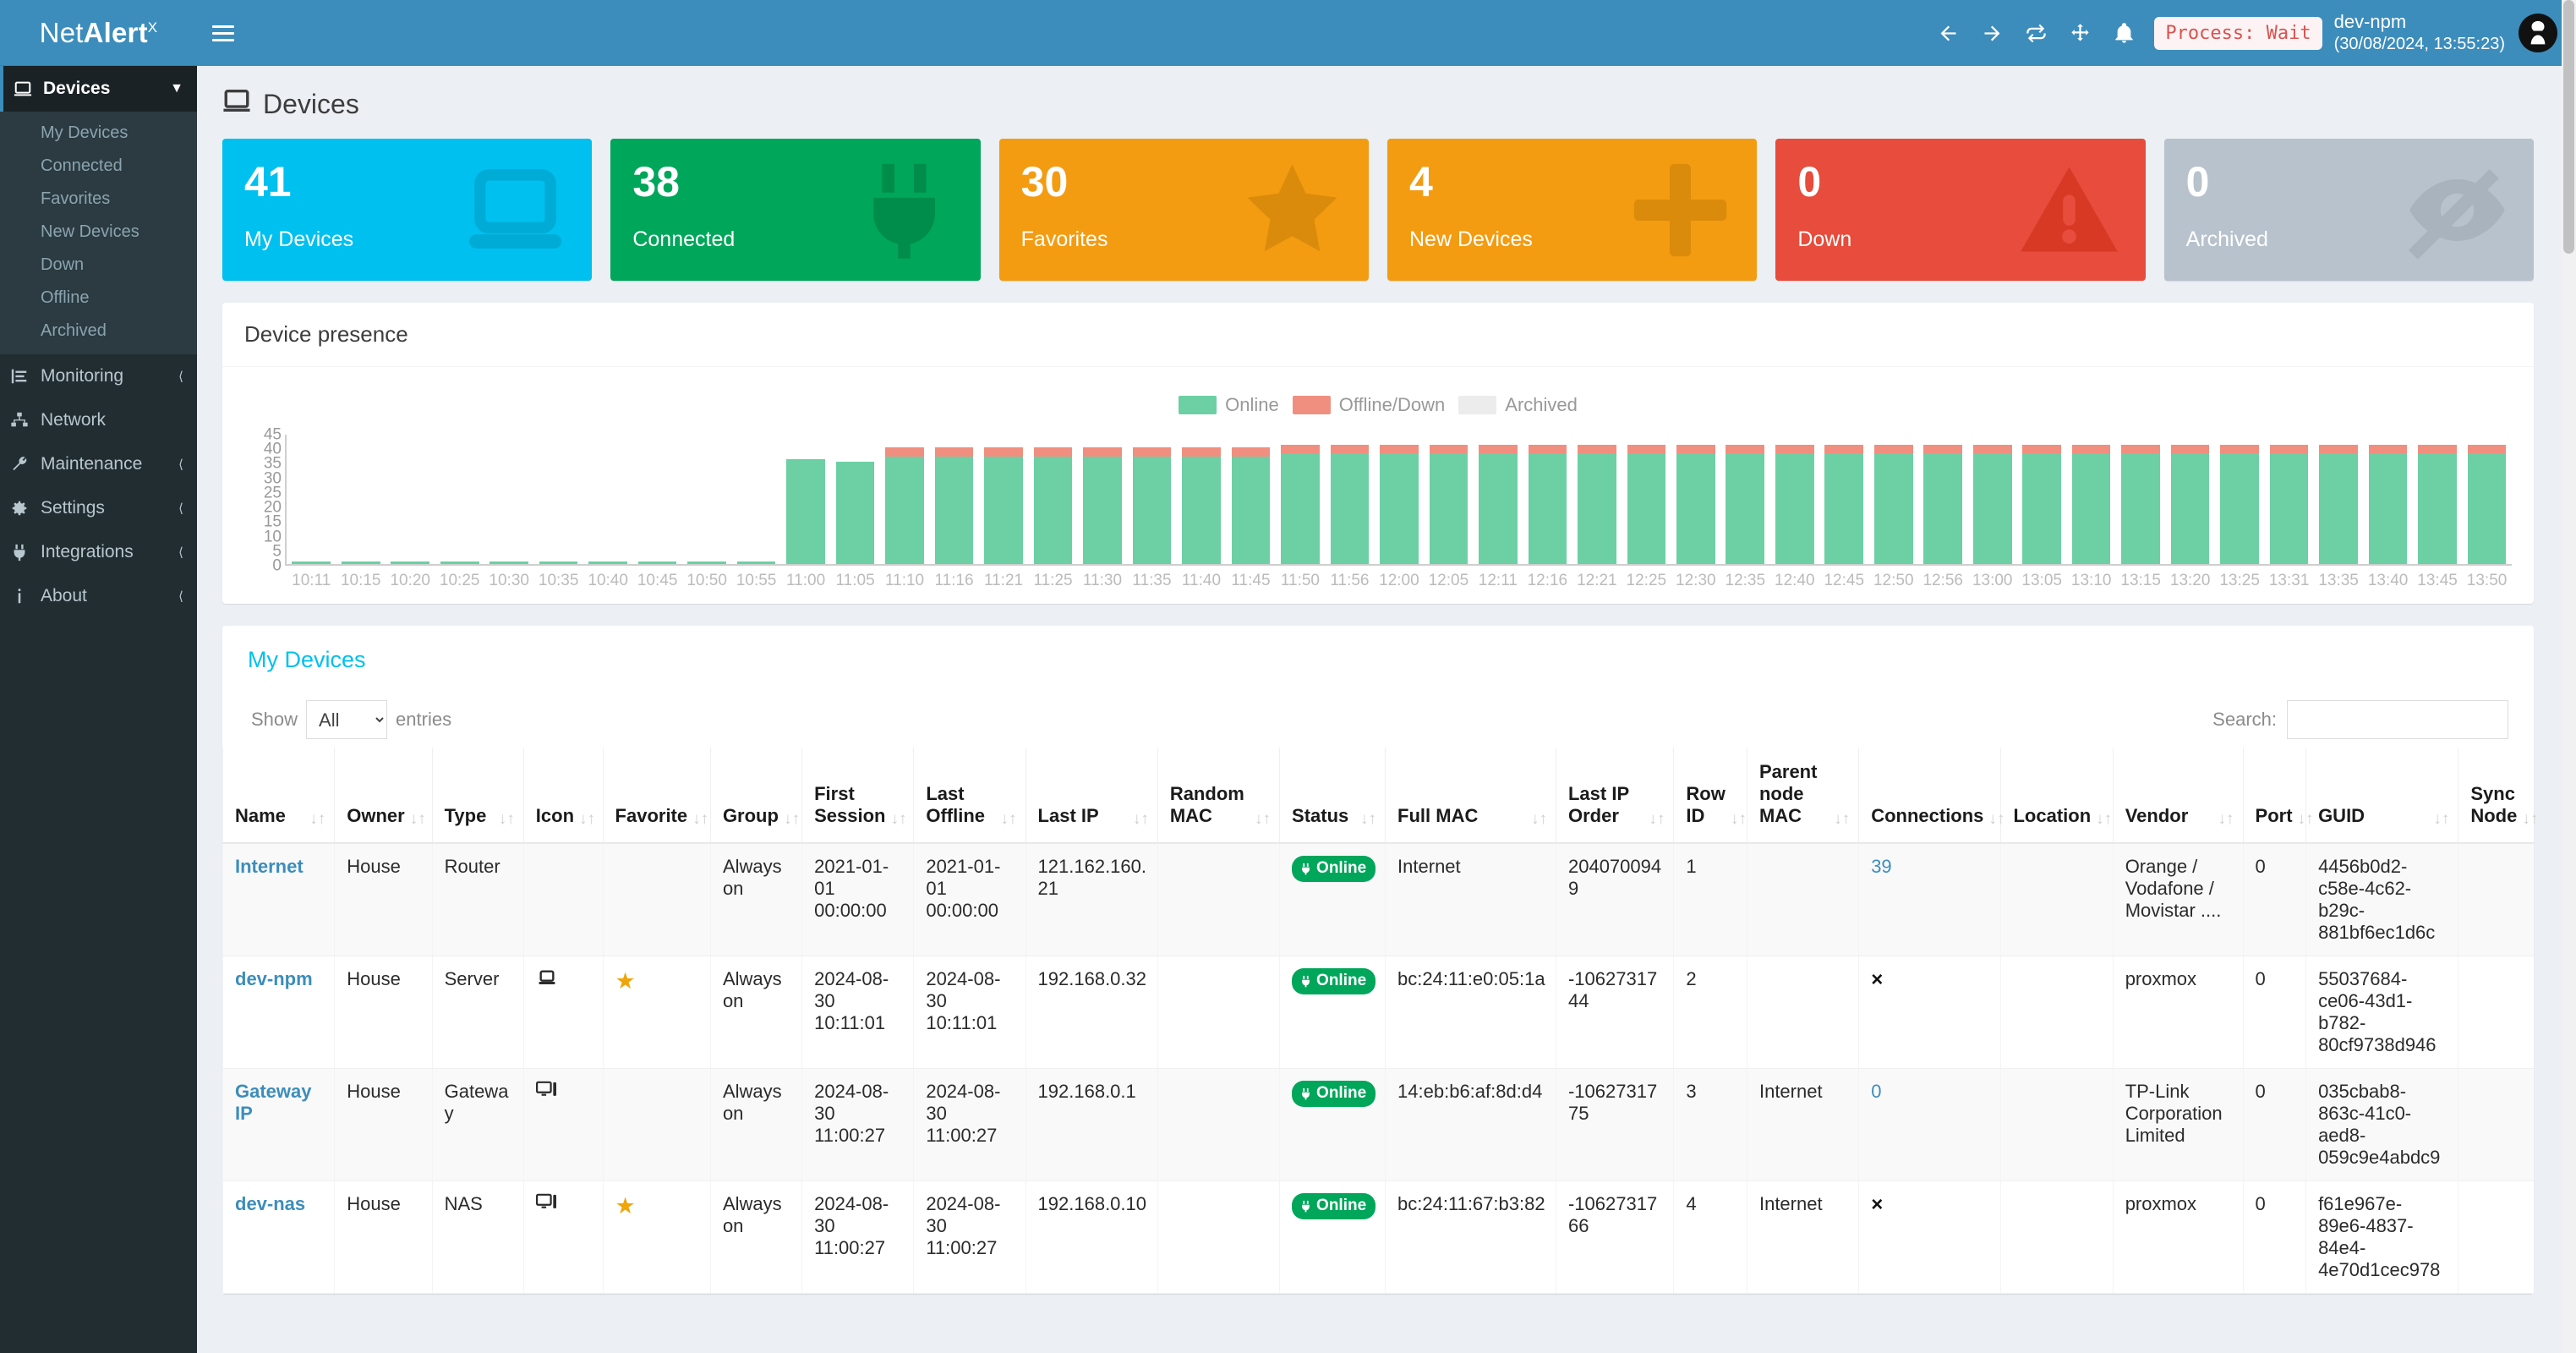  I want to click on cell-connections: 0, so click(1929, 1124).